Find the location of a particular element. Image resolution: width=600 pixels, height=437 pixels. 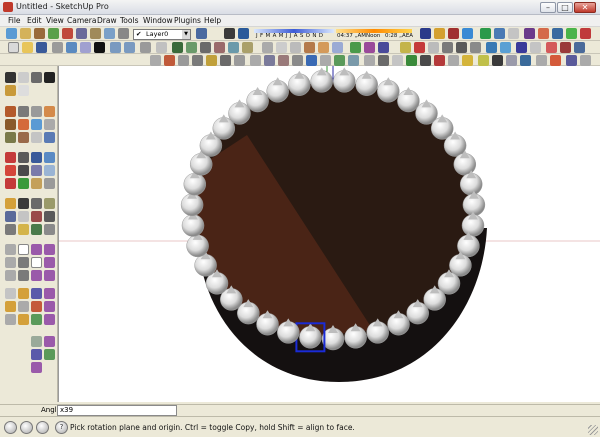

previous-view-icon is located at coordinates (551, 47).